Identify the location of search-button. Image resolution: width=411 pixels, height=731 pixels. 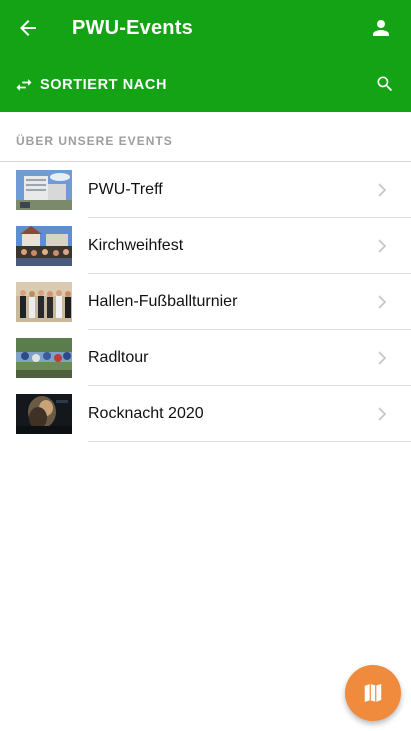
(385, 84).